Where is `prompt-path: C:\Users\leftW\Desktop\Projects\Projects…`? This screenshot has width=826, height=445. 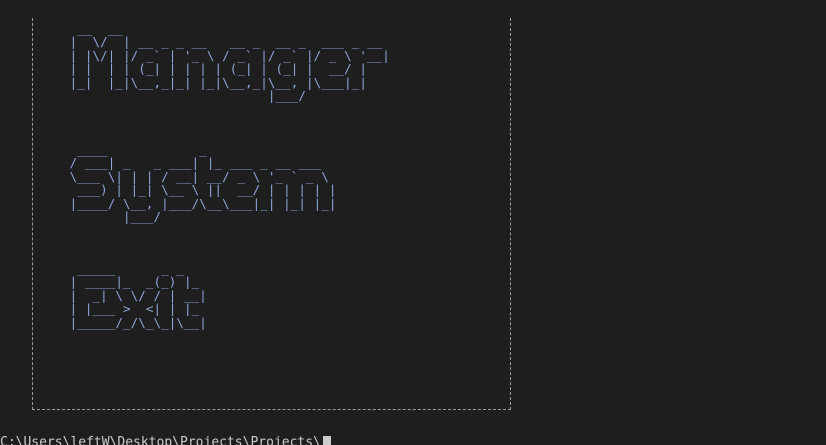
prompt-path: C:\Users\leftW\Desktop\Projects\Projects… is located at coordinates (160, 440).